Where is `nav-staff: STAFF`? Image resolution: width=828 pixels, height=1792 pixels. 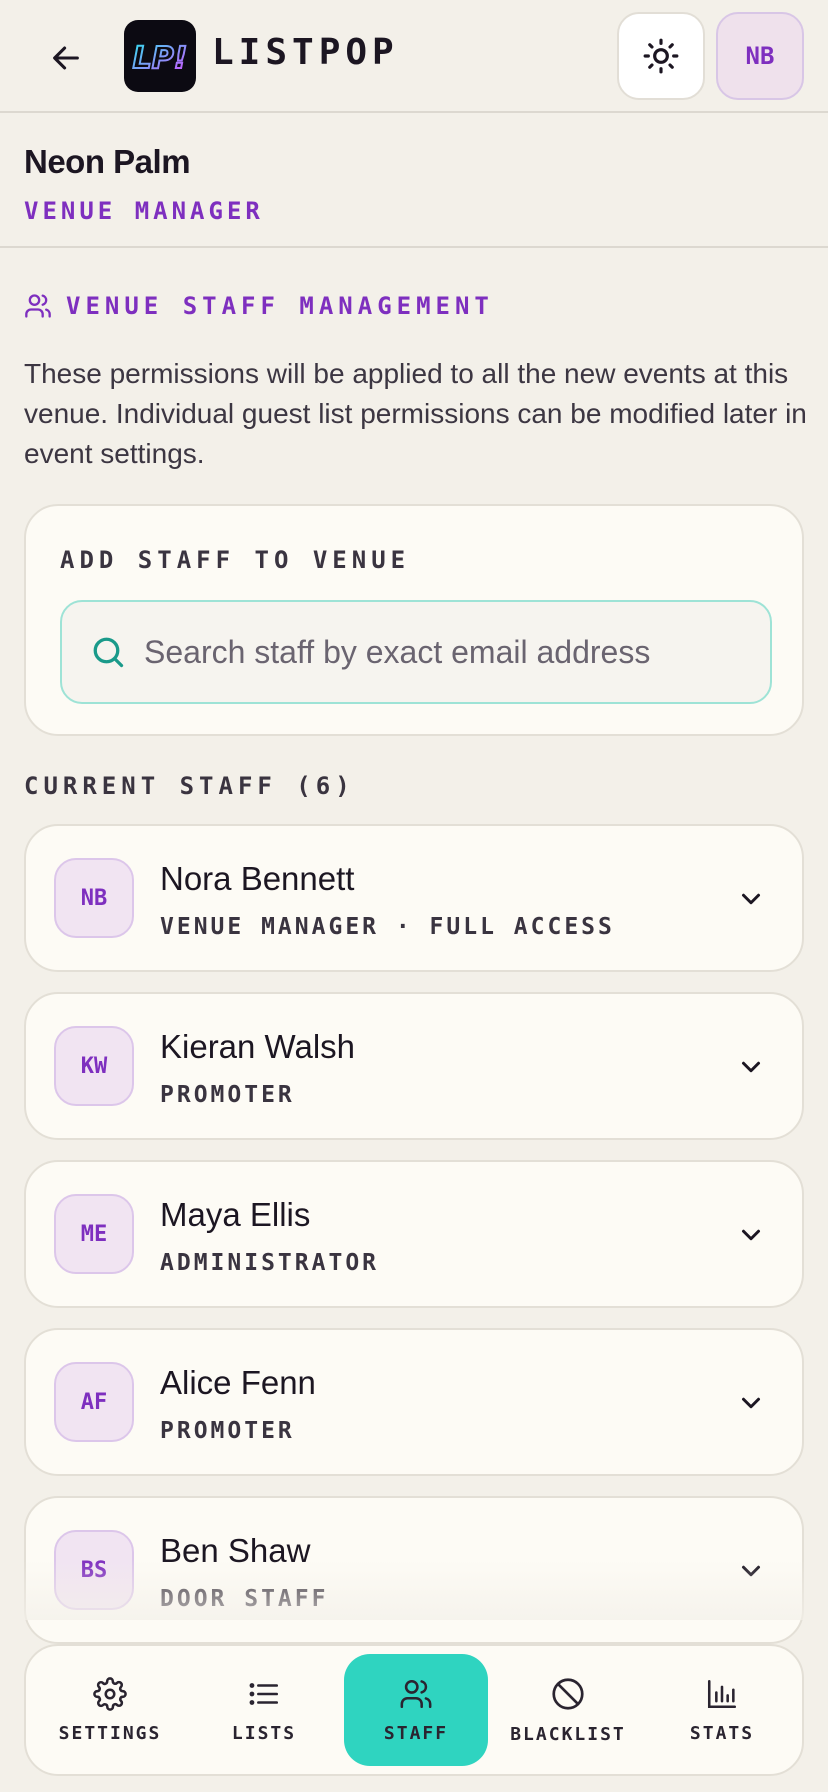 nav-staff: STAFF is located at coordinates (416, 1710).